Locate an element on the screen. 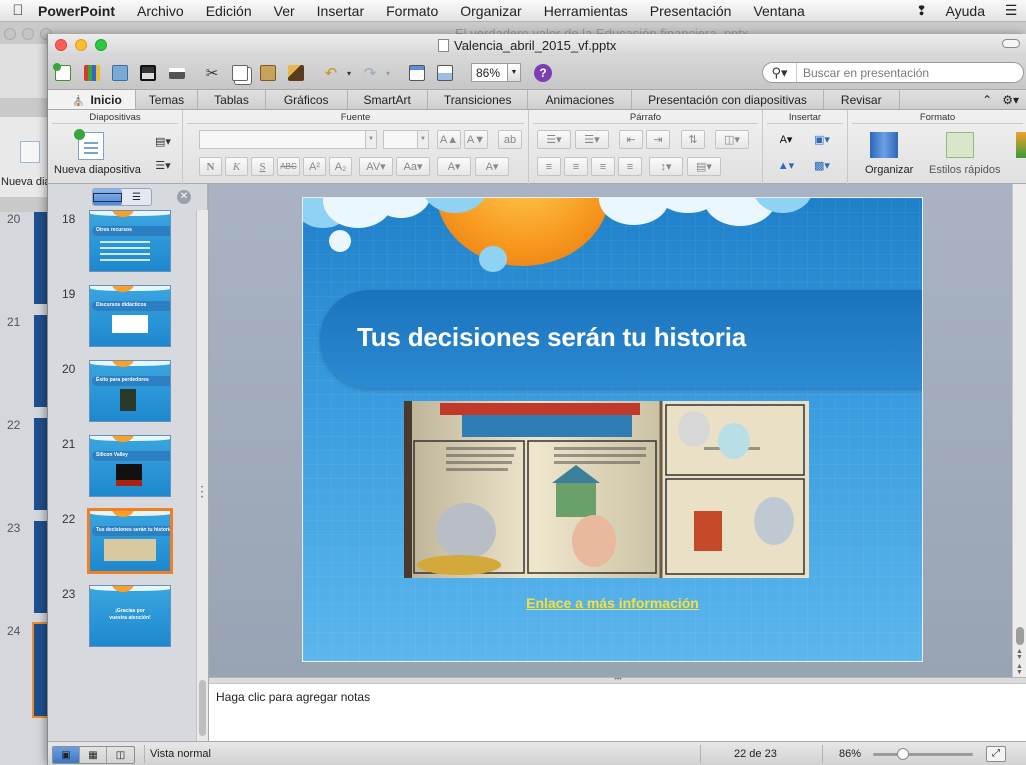 The height and width of the screenshot is (765, 1026). superscript-icon: A² is located at coordinates (314, 166).